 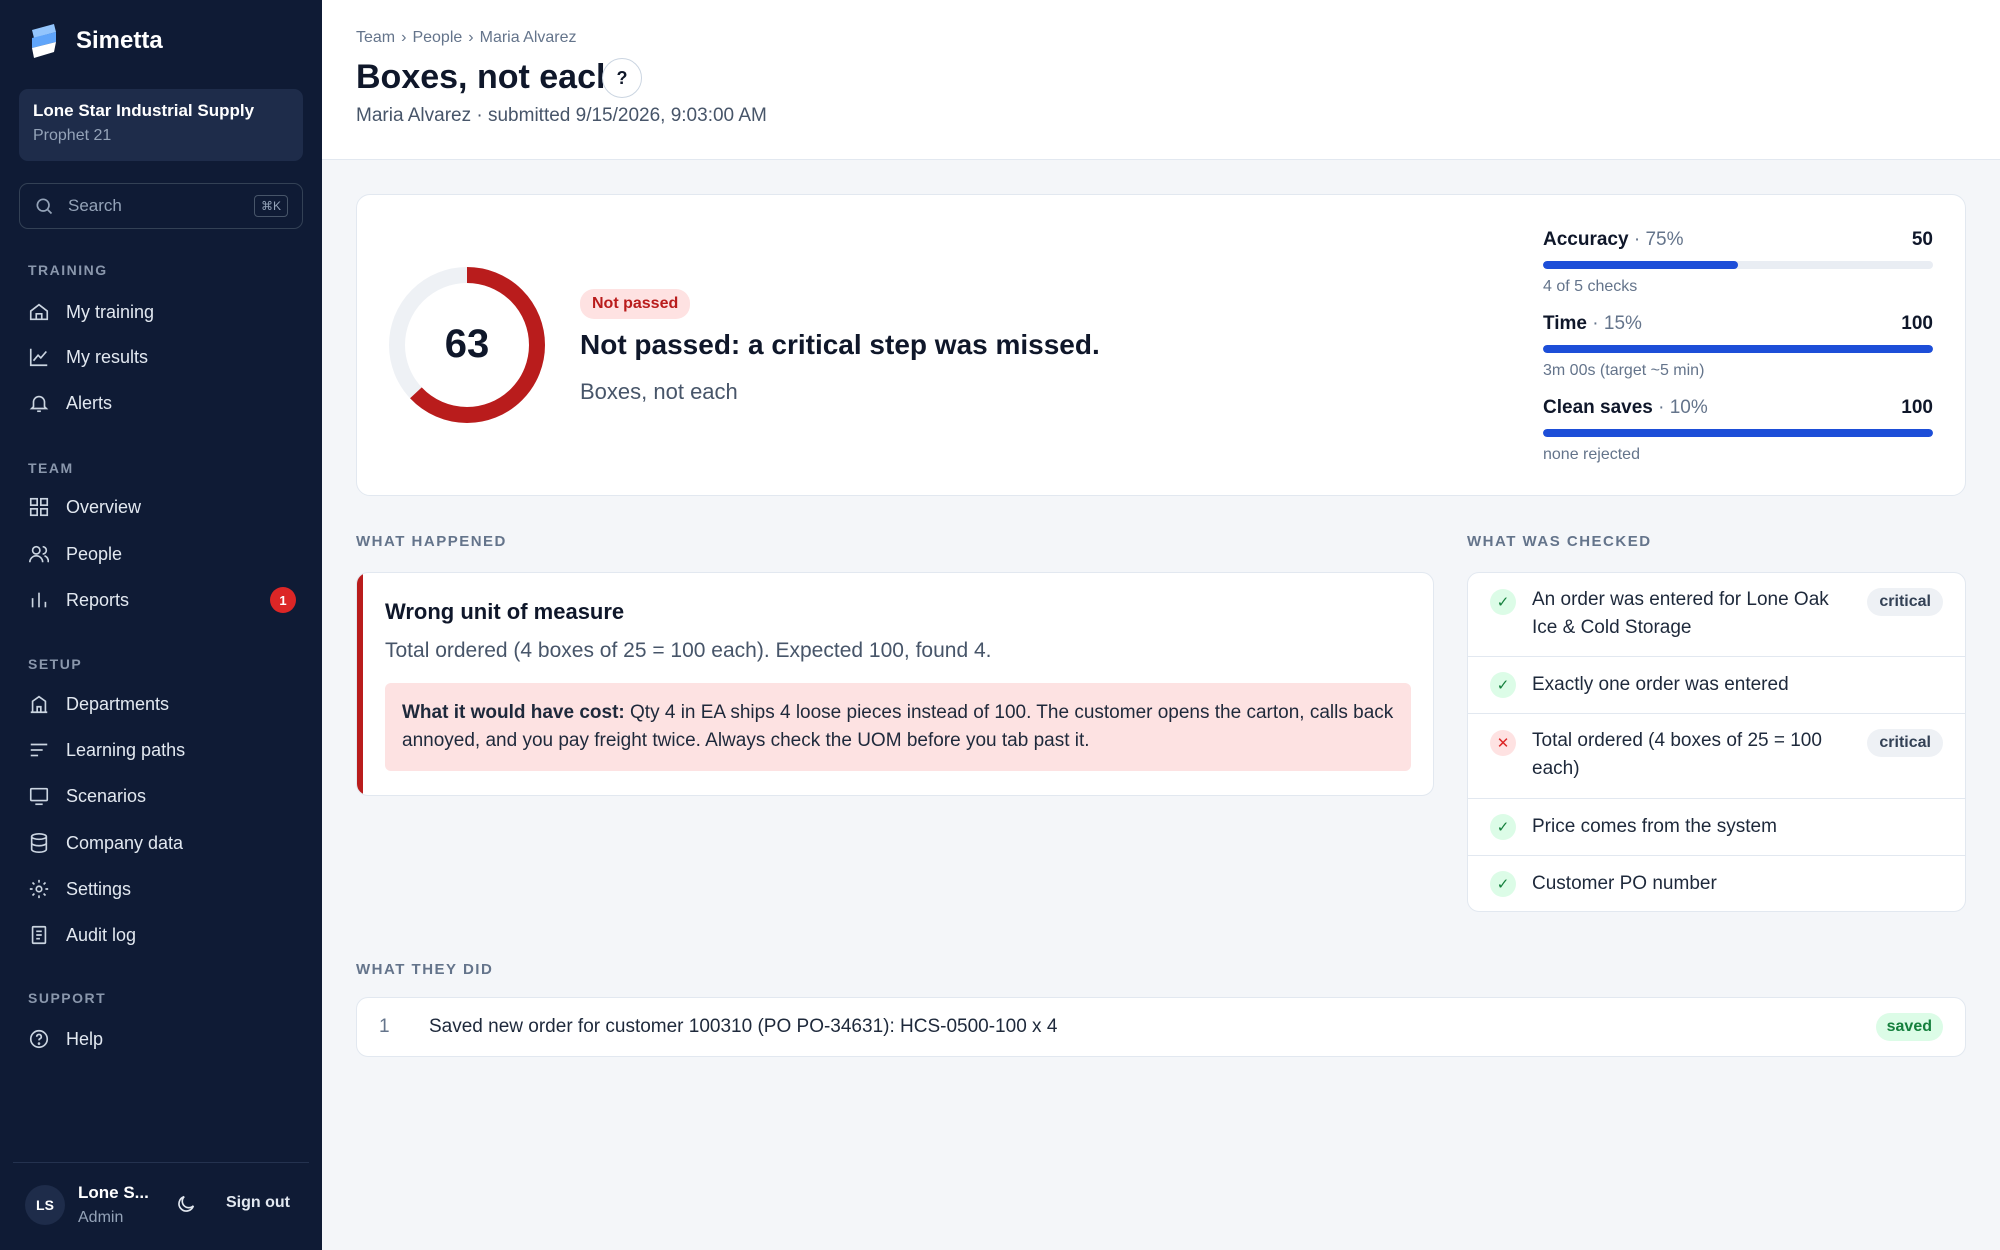 What do you see at coordinates (659, 391) in the screenshot?
I see `scenario-name: Boxes, not each` at bounding box center [659, 391].